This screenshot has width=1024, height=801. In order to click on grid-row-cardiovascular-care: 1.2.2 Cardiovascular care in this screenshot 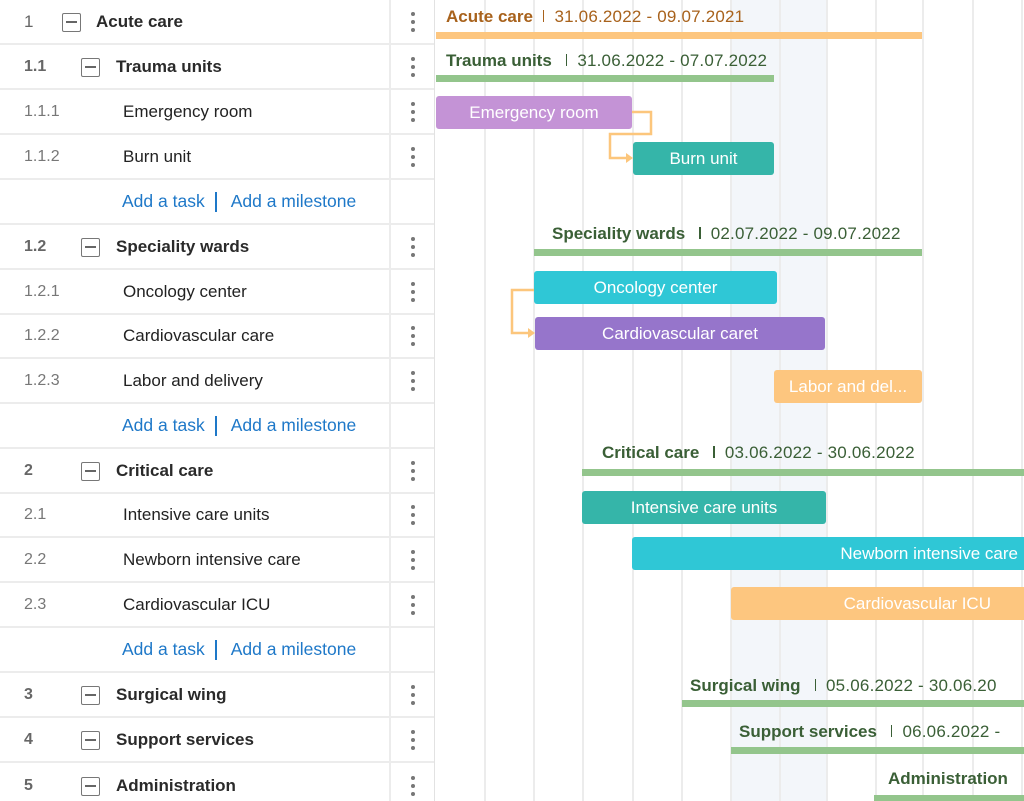, I will do `click(217, 337)`.